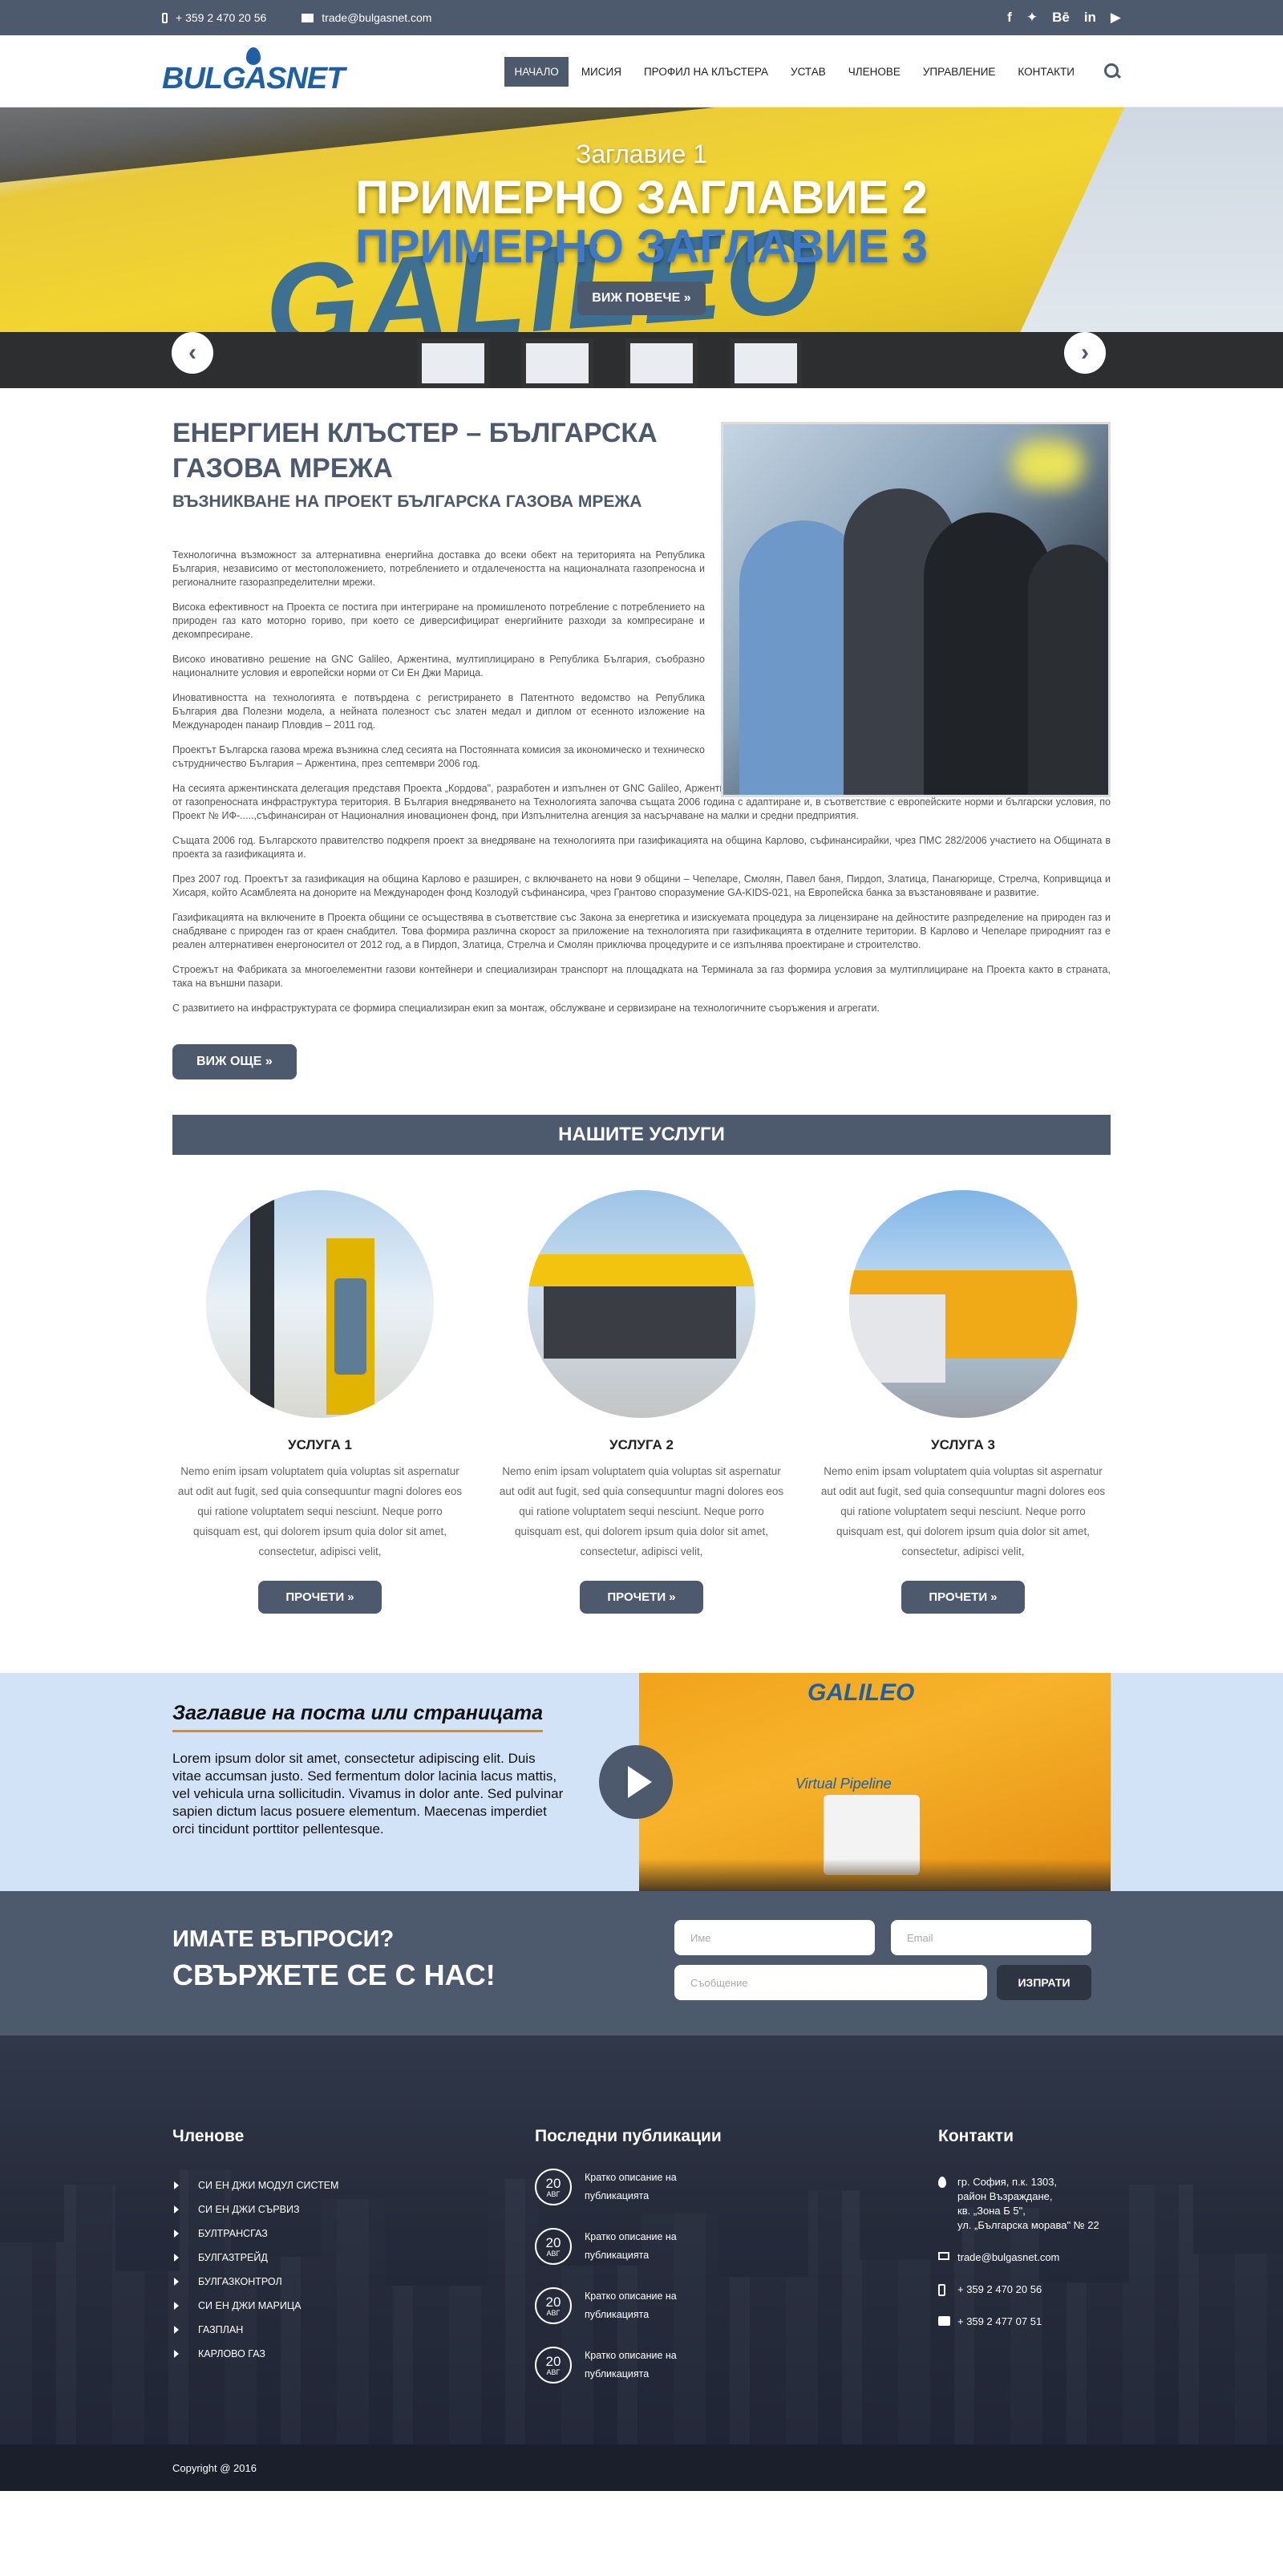 This screenshot has height=2576, width=1283. What do you see at coordinates (963, 1444) in the screenshot?
I see `service-title: УСЛУГА 3` at bounding box center [963, 1444].